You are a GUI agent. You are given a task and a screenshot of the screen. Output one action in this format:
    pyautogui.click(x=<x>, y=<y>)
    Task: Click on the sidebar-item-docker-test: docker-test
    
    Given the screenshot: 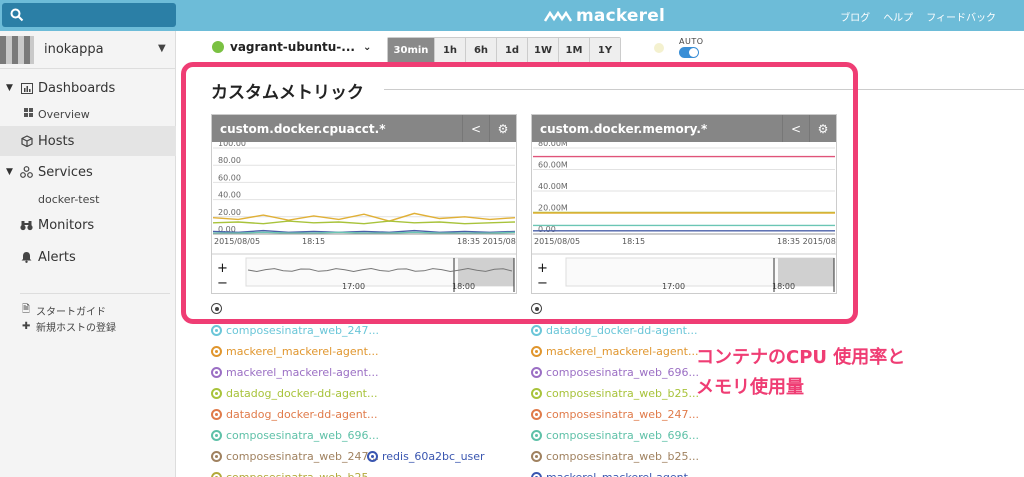 What is the action you would take?
    pyautogui.click(x=88, y=199)
    